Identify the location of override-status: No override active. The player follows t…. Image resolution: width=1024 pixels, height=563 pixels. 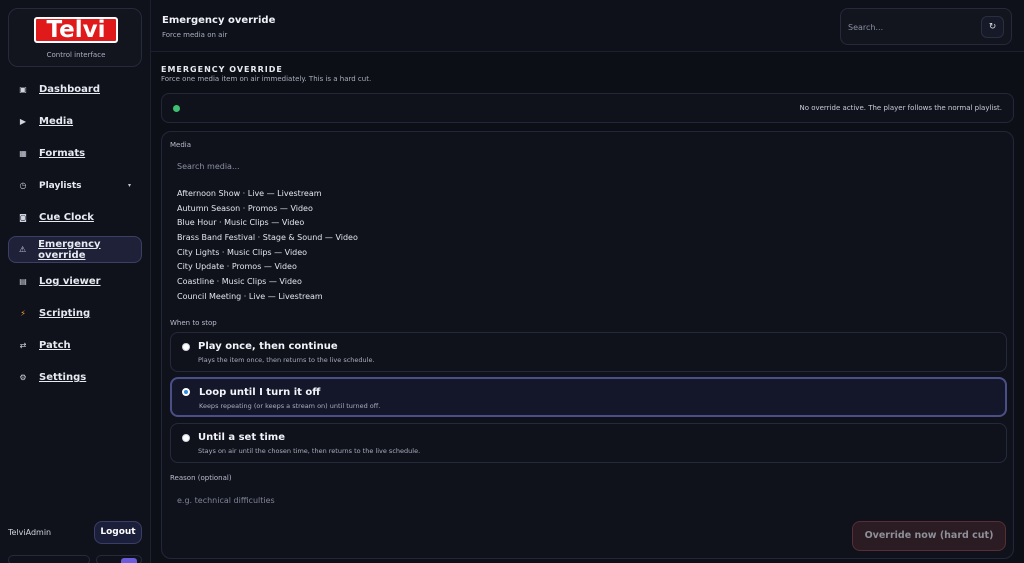
(587, 108).